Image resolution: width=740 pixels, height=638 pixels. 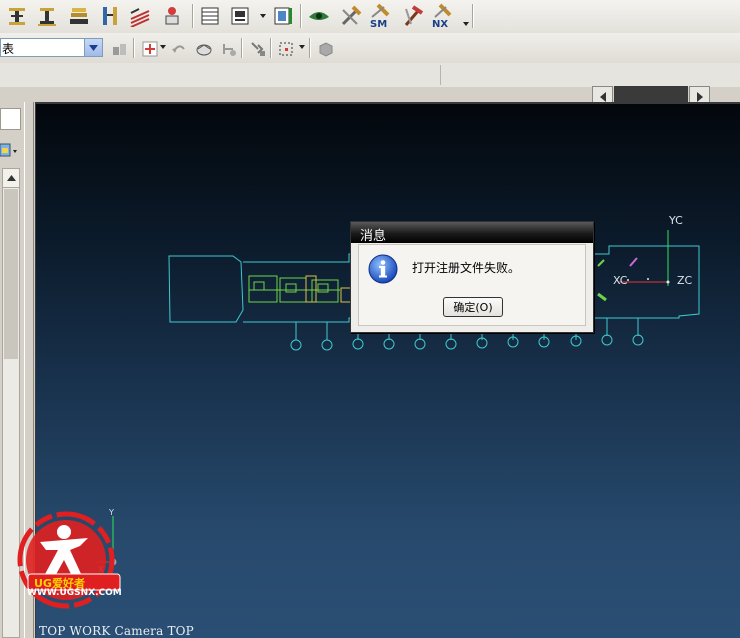 I want to click on chevron-down-icon, so click(x=93, y=47).